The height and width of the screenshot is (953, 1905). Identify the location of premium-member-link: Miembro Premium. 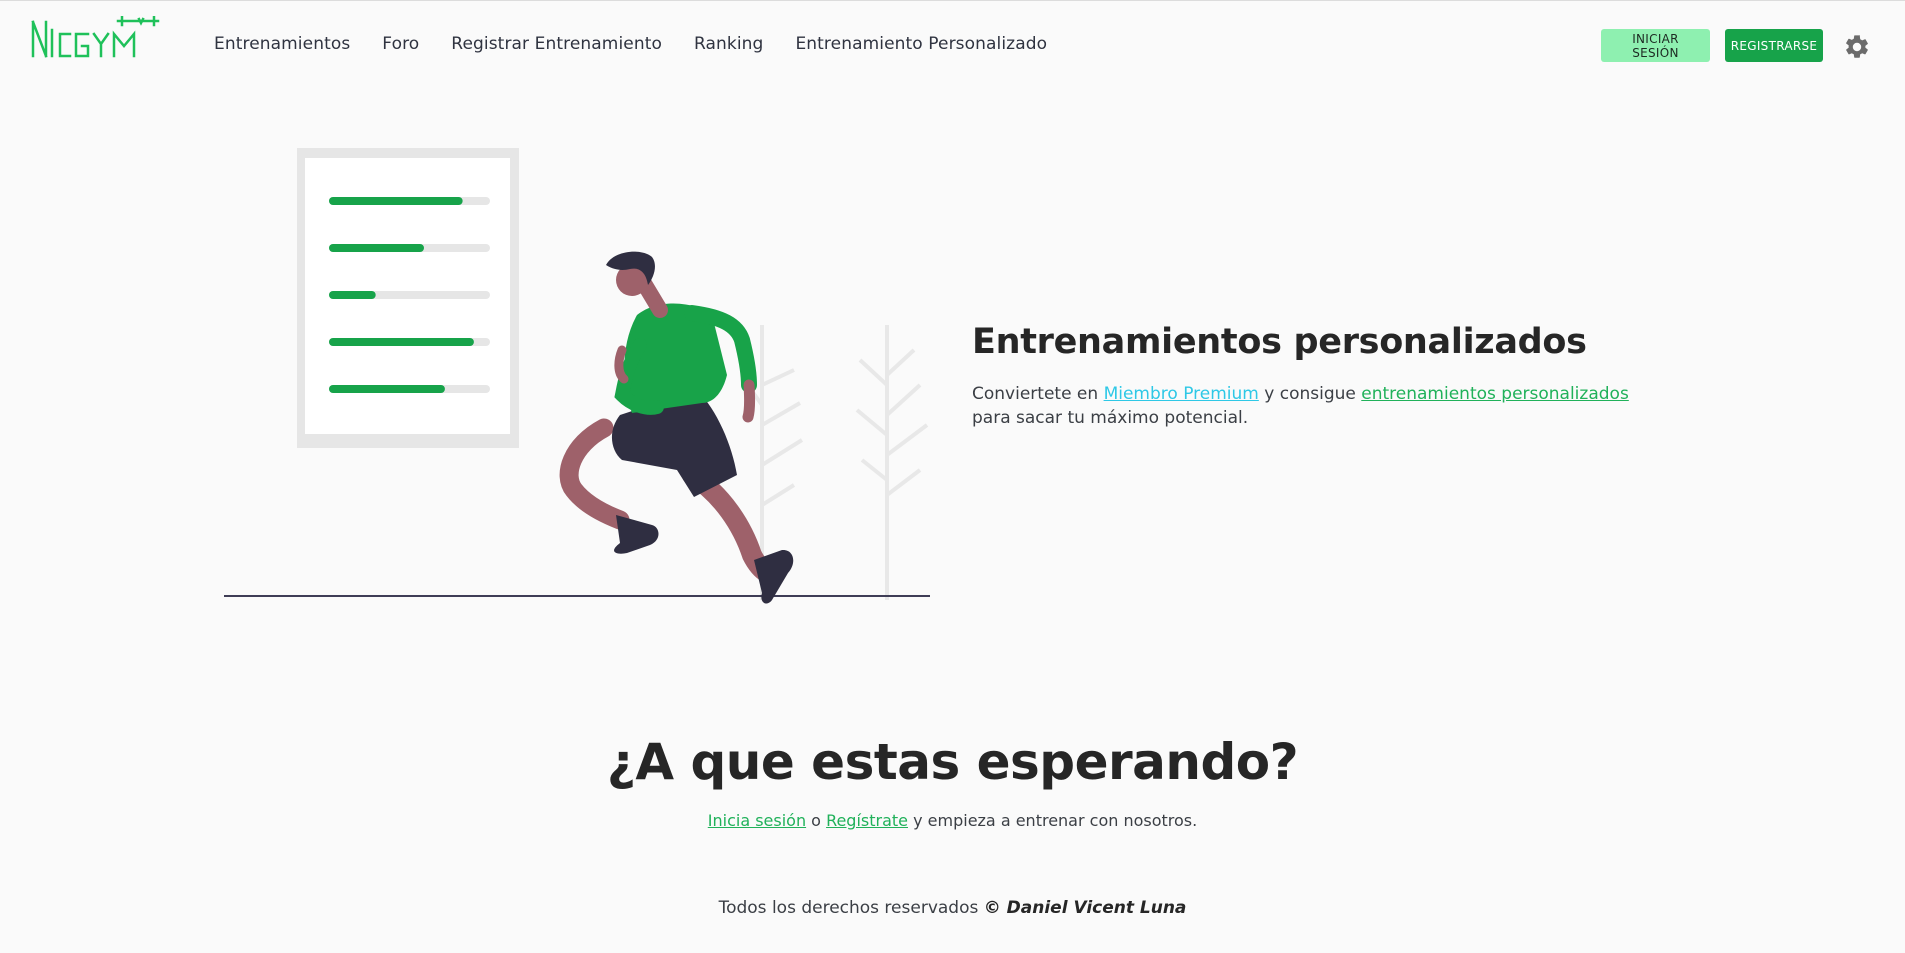
(1181, 394).